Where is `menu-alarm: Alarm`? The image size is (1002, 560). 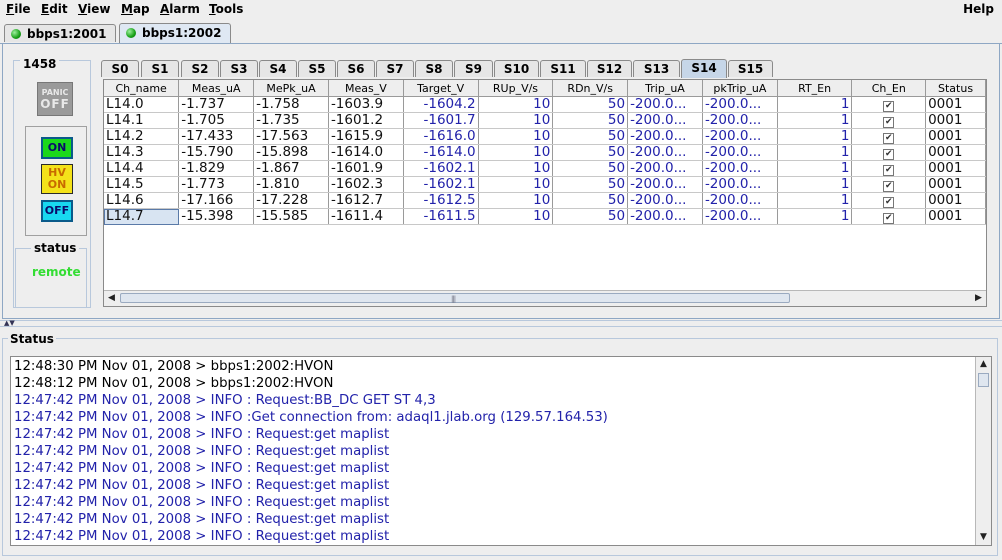 menu-alarm: Alarm is located at coordinates (180, 9).